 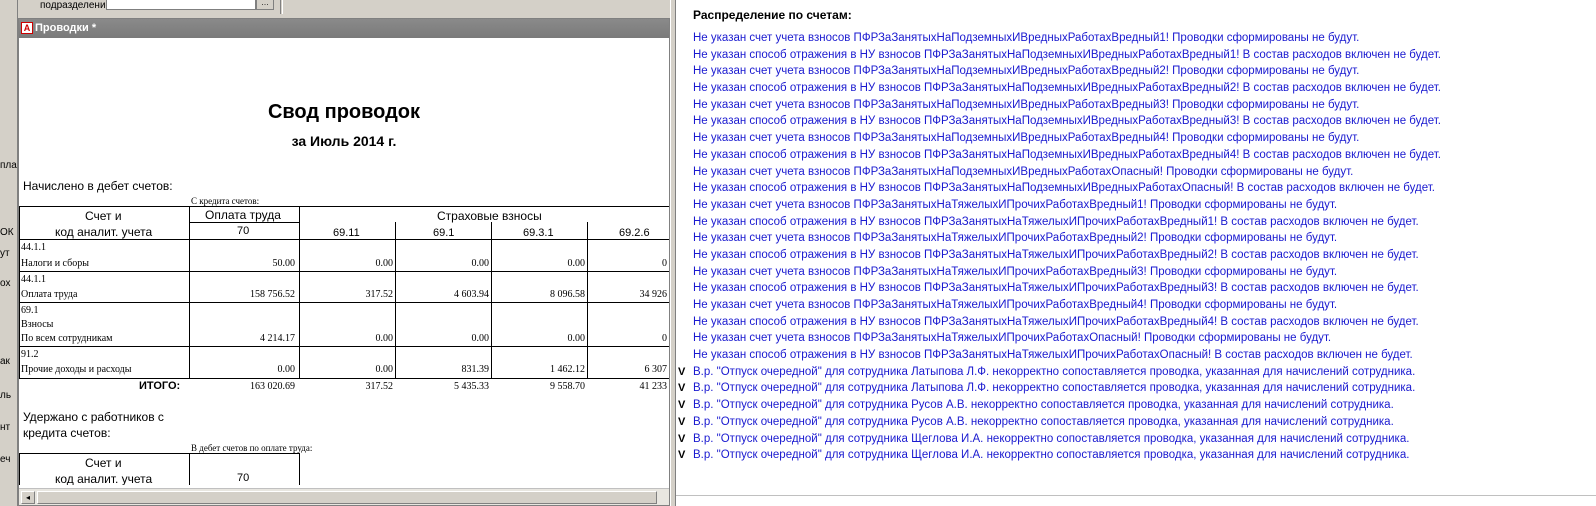 I want to click on bg-side-label: ОК, so click(x=7, y=232).